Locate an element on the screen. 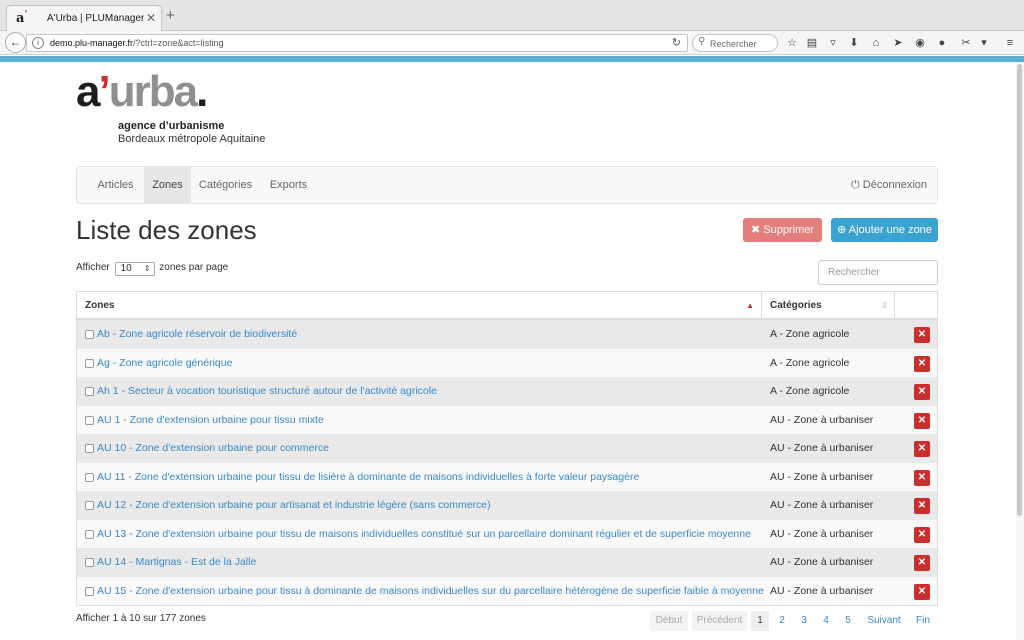 Image resolution: width=1024 pixels, height=640 pixels. zone-link: AU 14 - Martignas - Est de la Jalle is located at coordinates (176, 562).